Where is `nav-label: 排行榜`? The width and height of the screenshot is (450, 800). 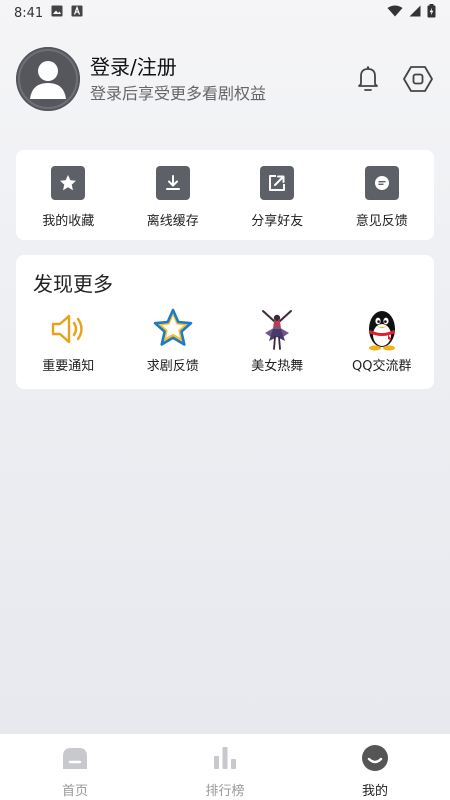 nav-label: 排行榜 is located at coordinates (225, 791).